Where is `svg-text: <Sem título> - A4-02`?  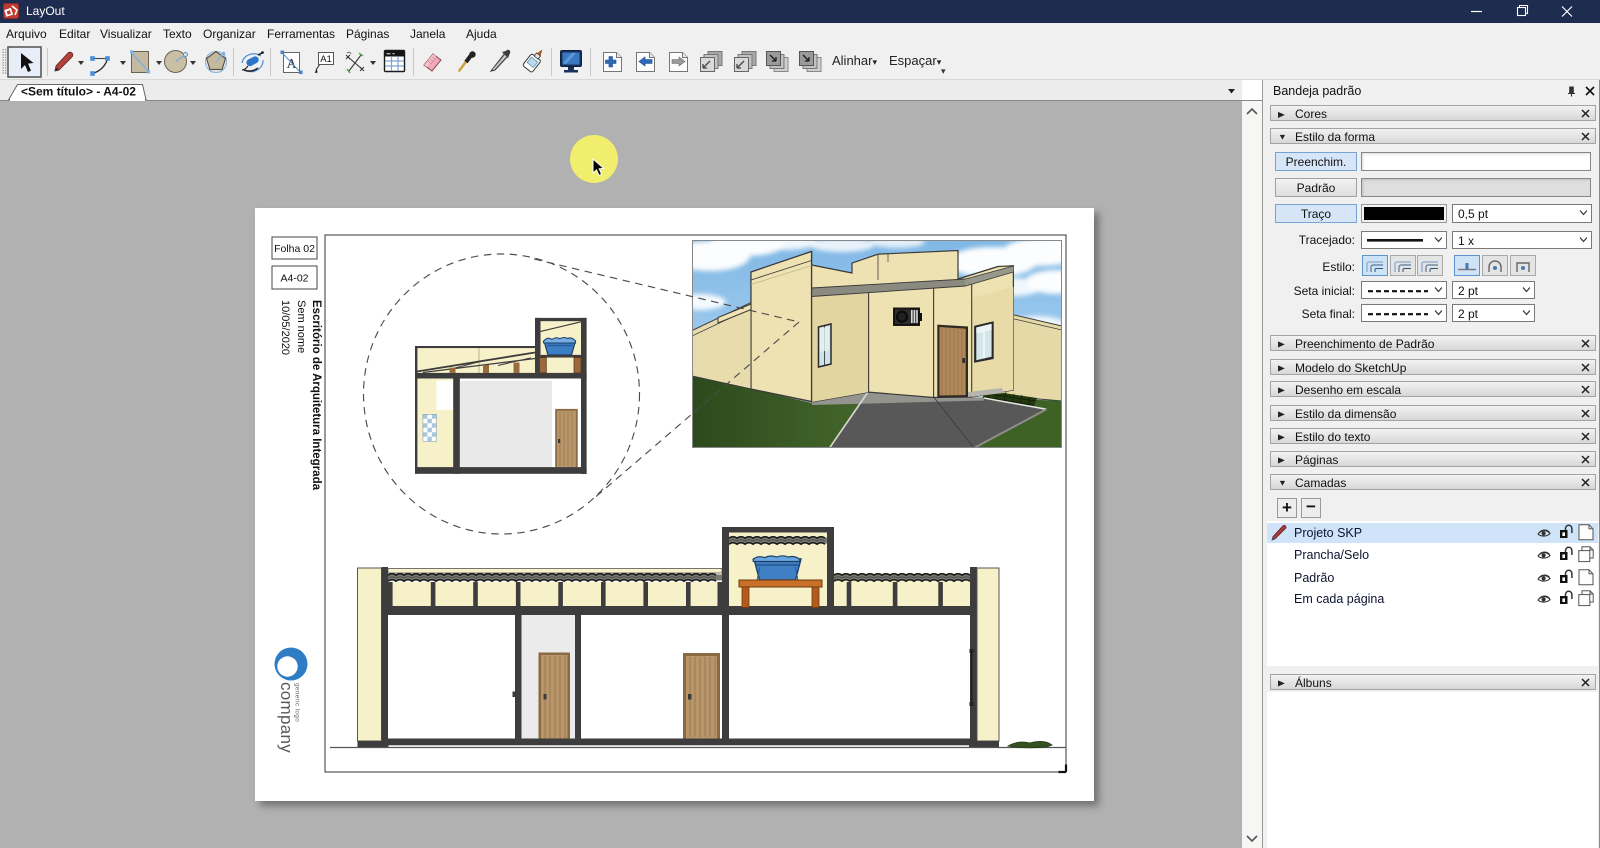 svg-text: <Sem título> - A4-02 is located at coordinates (78, 92).